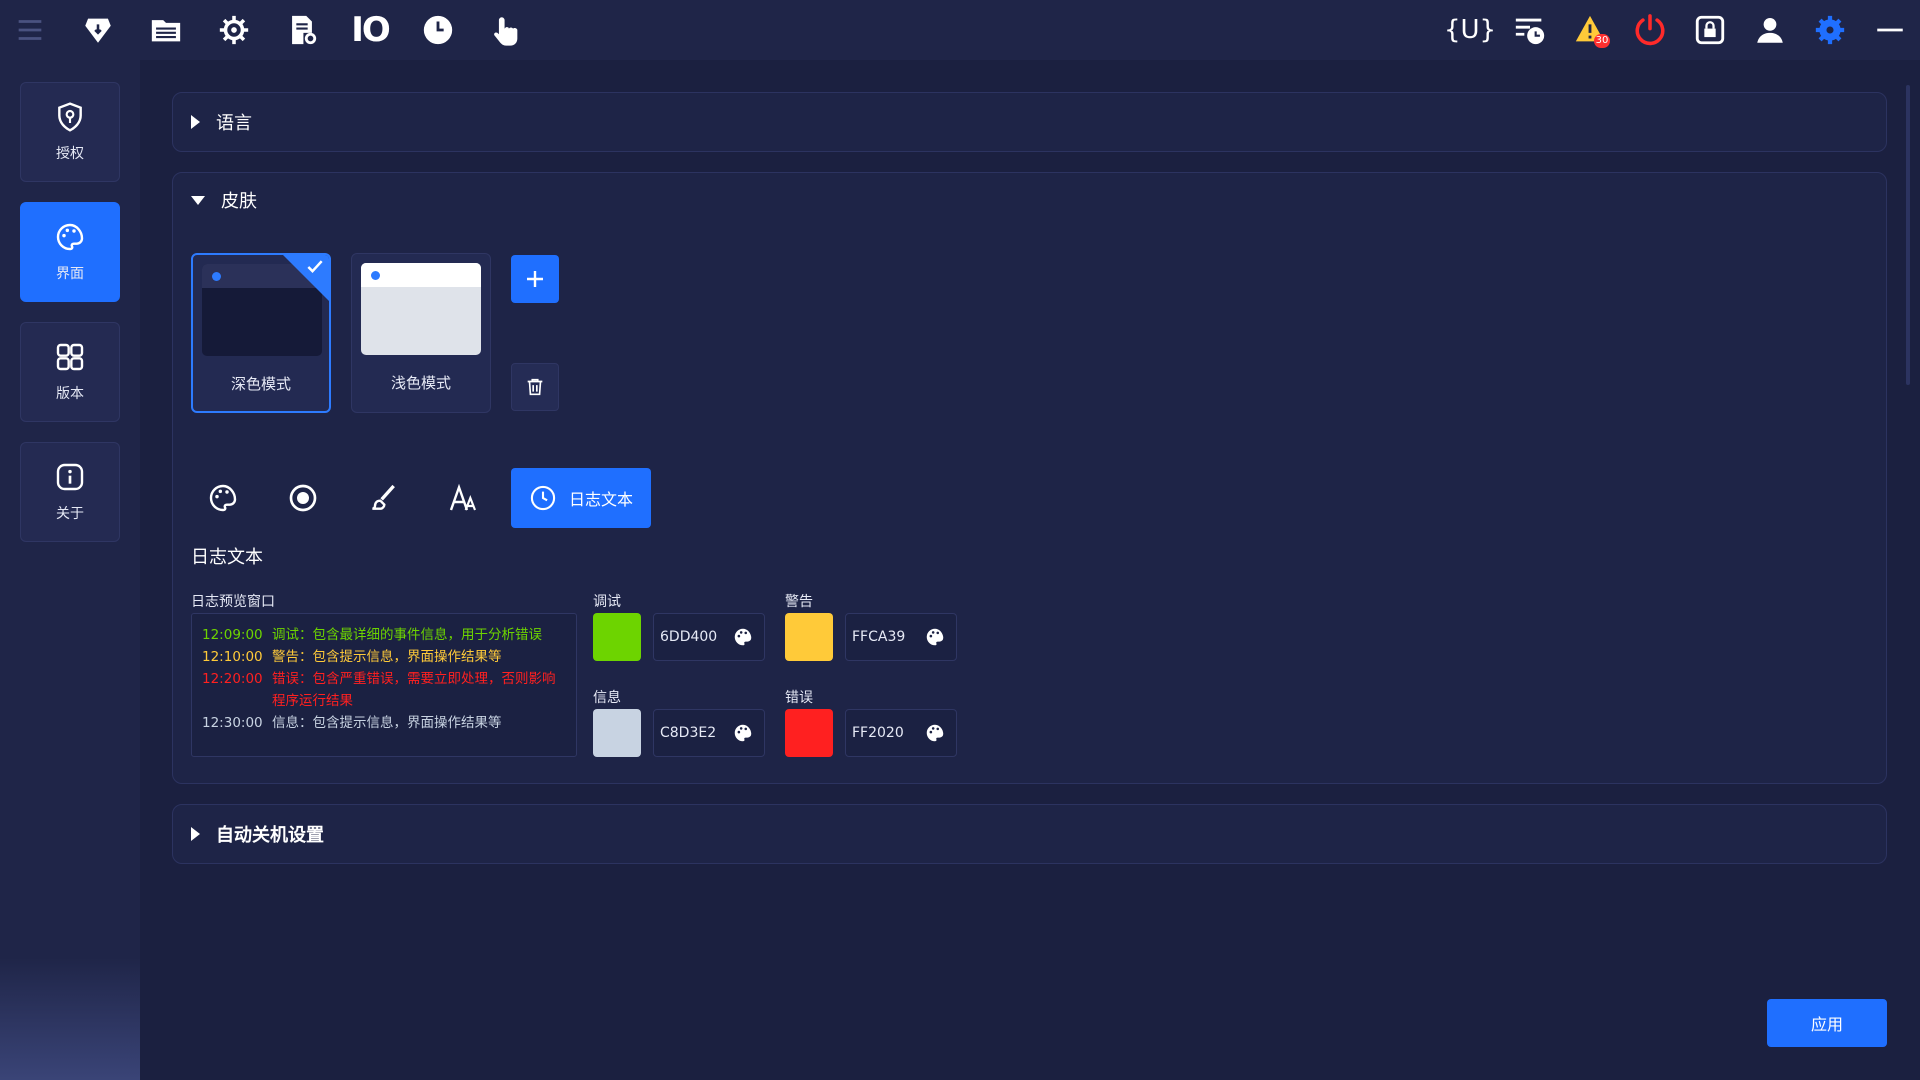 The height and width of the screenshot is (1080, 1920). I want to click on palette-tool-button, so click(223, 498).